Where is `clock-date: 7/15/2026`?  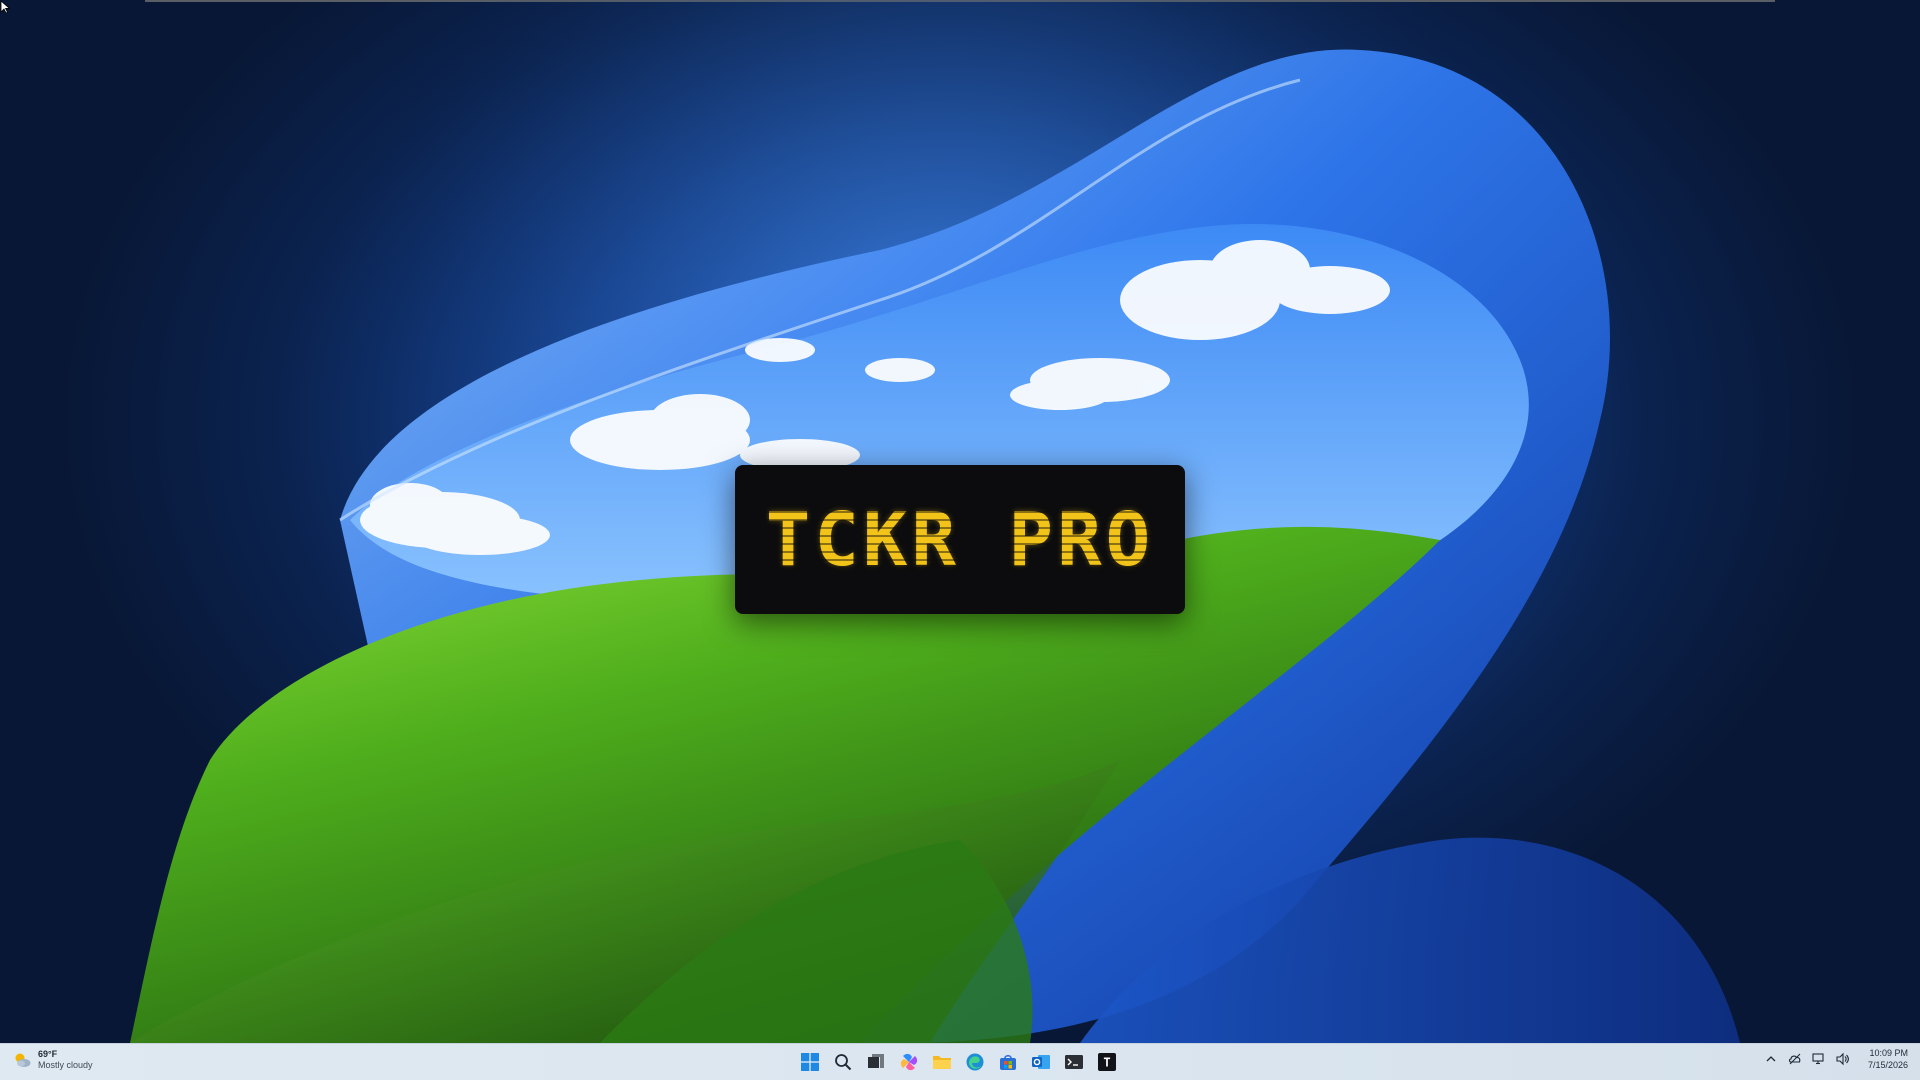 clock-date: 7/15/2026 is located at coordinates (1887, 1065).